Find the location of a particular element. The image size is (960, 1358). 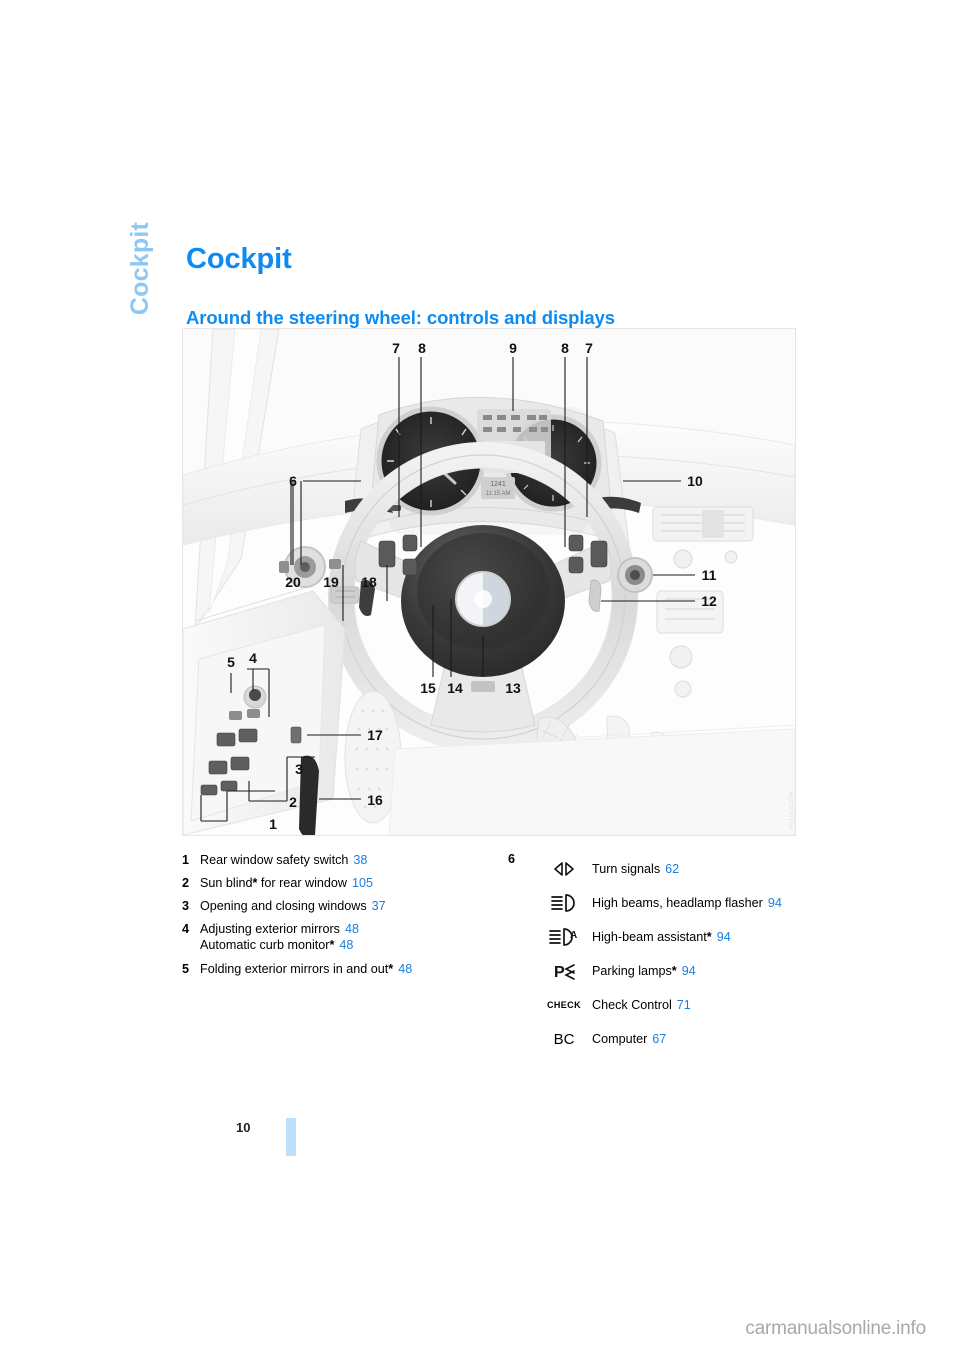

list-item: 1 Rear window safety switch 38 is located at coordinates (332, 860).